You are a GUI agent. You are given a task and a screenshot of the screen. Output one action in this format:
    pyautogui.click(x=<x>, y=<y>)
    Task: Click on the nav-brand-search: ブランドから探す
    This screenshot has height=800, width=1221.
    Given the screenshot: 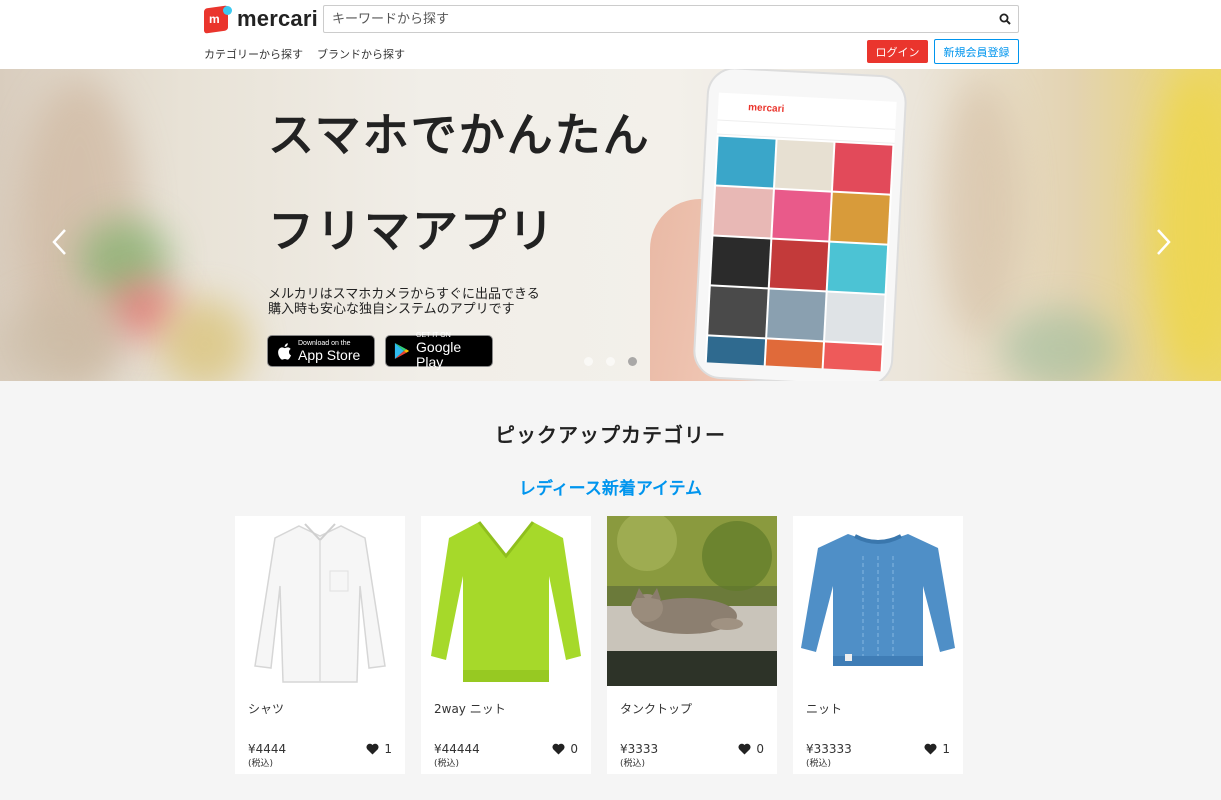 What is the action you would take?
    pyautogui.click(x=361, y=54)
    